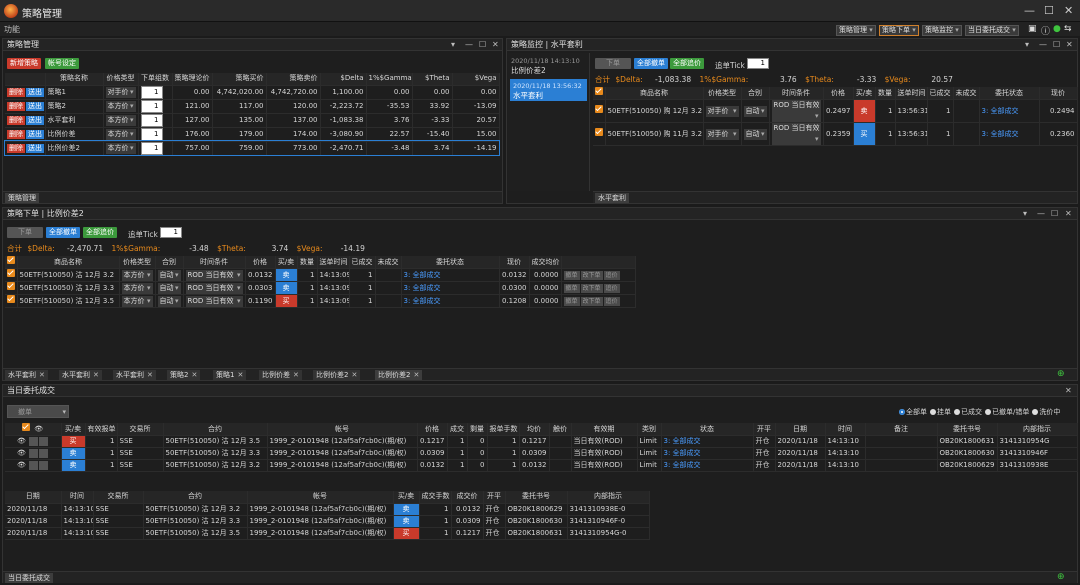 This screenshot has width=1080, height=585. I want to click on save-icon: ▣, so click(1032, 29).